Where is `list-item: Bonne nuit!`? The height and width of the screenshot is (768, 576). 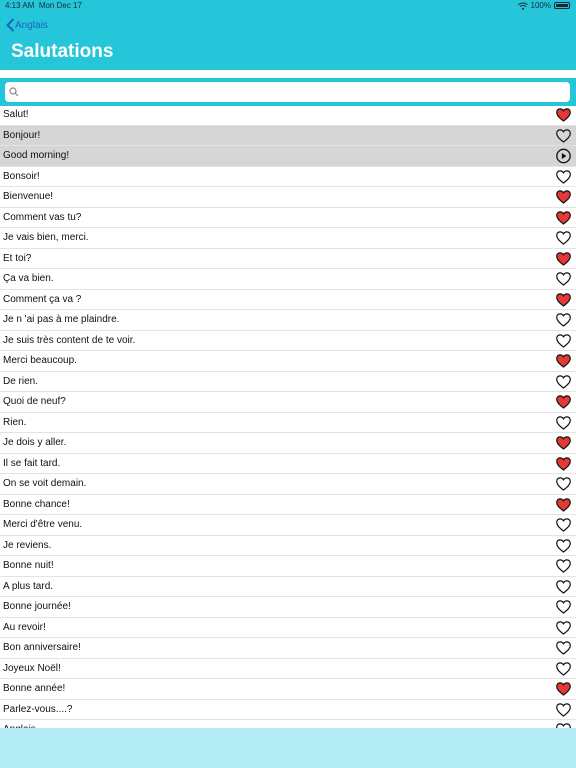 list-item: Bonne nuit! is located at coordinates (288, 566).